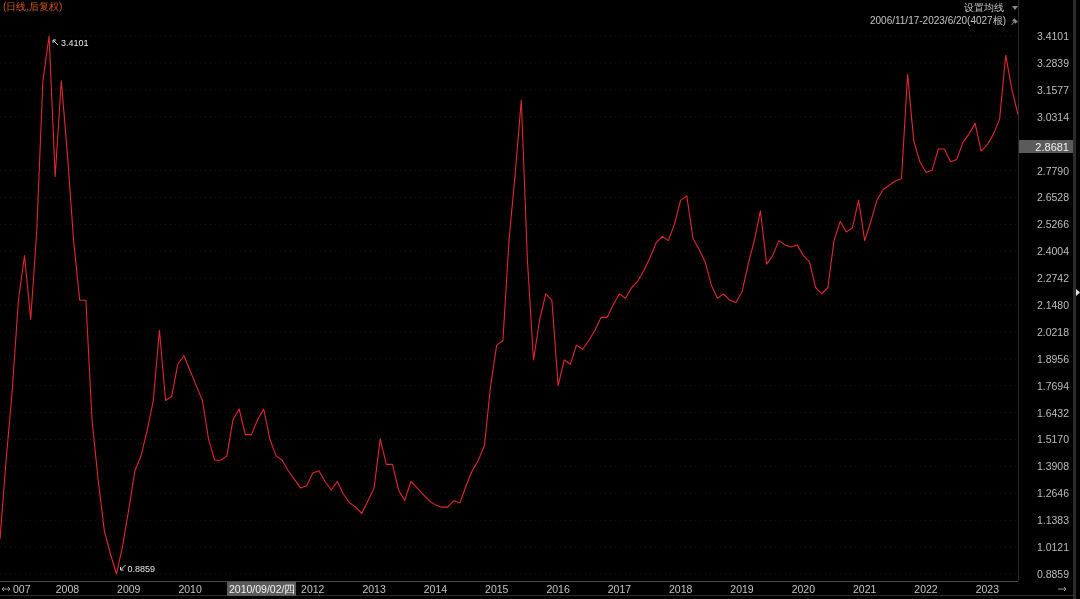  Describe the element at coordinates (1046, 146) in the screenshot. I see `price-readout-label: 2.8681` at that location.